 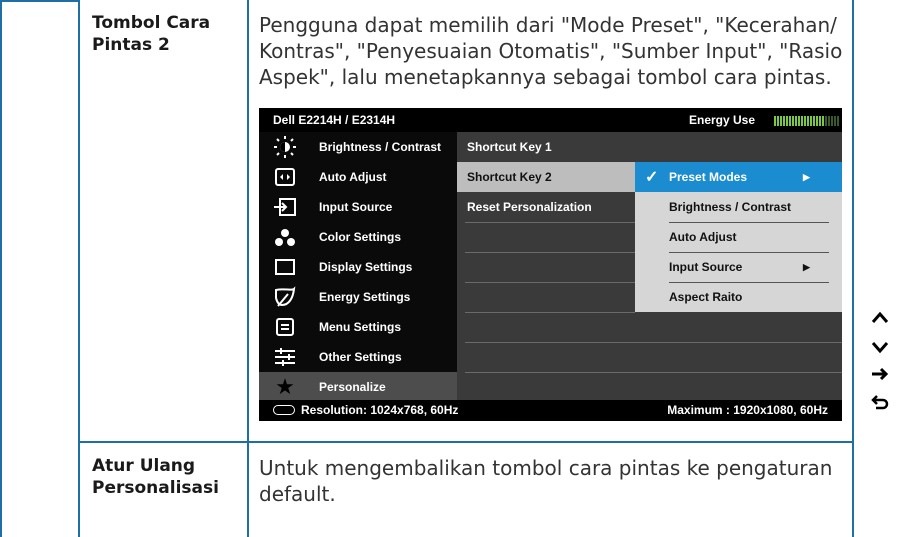 What do you see at coordinates (358, 207) in the screenshot?
I see `menu-item-input-source: Input Source` at bounding box center [358, 207].